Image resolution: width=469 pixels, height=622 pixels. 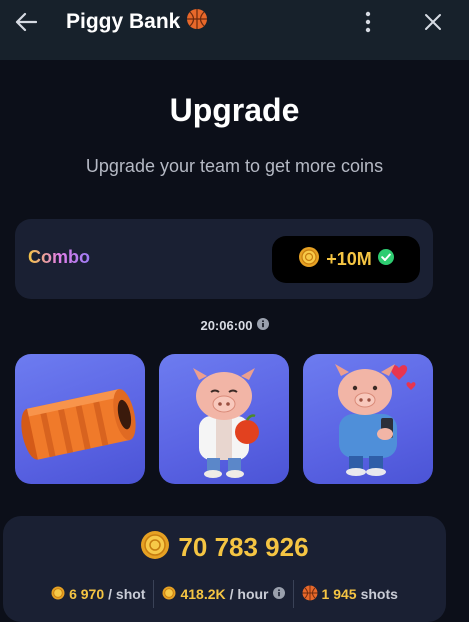 What do you see at coordinates (234, 30) in the screenshot?
I see `top-bar: Piggy Bank` at bounding box center [234, 30].